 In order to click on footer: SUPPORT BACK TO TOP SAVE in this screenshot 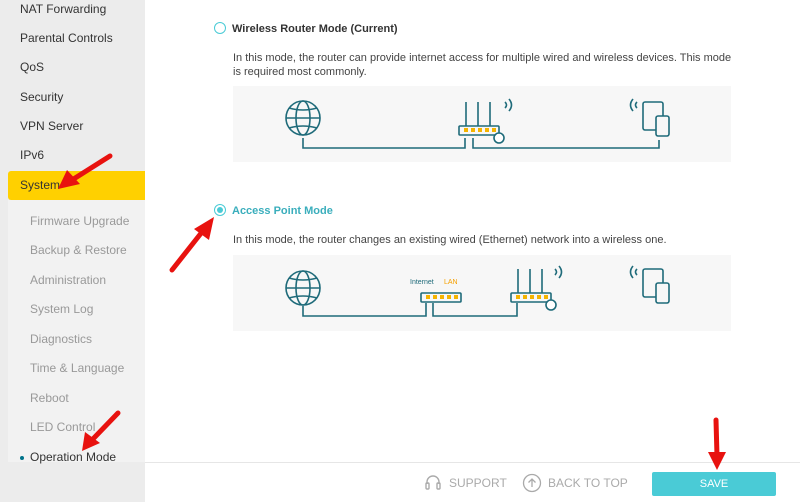, I will do `click(472, 482)`.